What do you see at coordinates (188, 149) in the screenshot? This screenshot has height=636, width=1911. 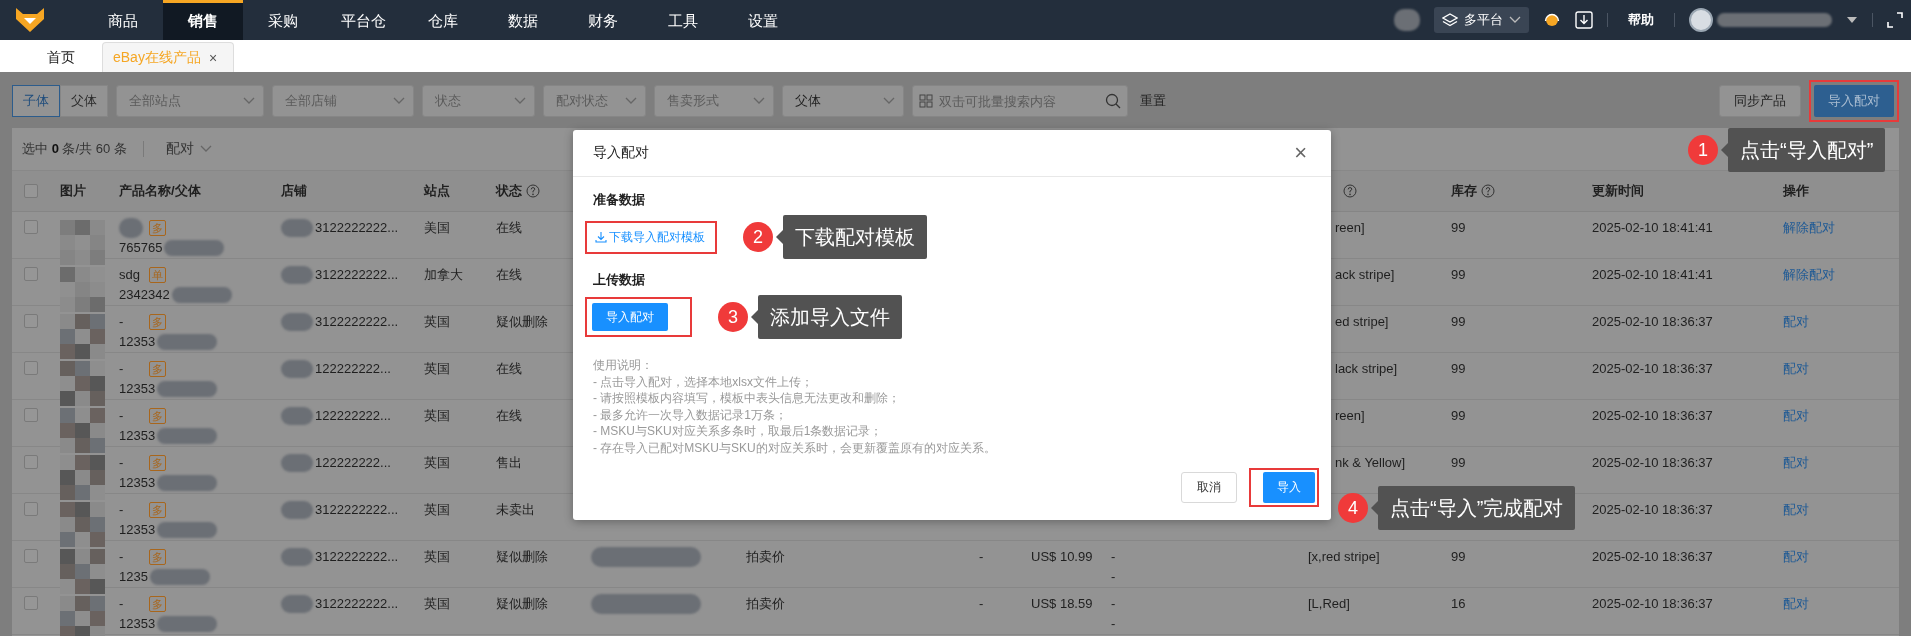 I see `pair-menu: 配对` at bounding box center [188, 149].